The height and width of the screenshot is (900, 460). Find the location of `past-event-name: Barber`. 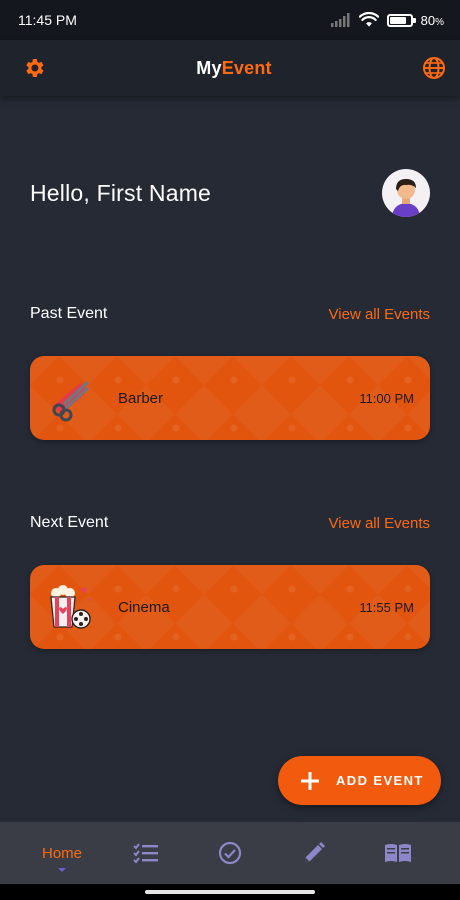

past-event-name: Barber is located at coordinates (141, 398).